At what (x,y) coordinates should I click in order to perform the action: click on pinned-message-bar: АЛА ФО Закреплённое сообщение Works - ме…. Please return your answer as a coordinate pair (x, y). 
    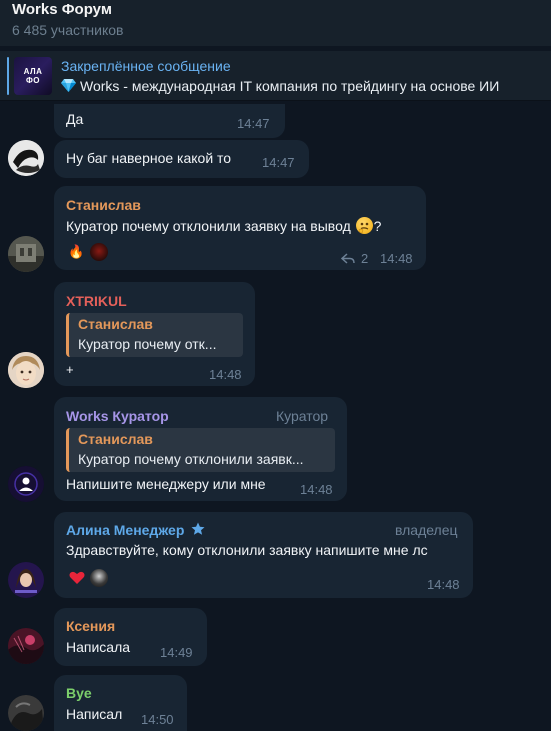
    Looking at the image, I should click on (275, 76).